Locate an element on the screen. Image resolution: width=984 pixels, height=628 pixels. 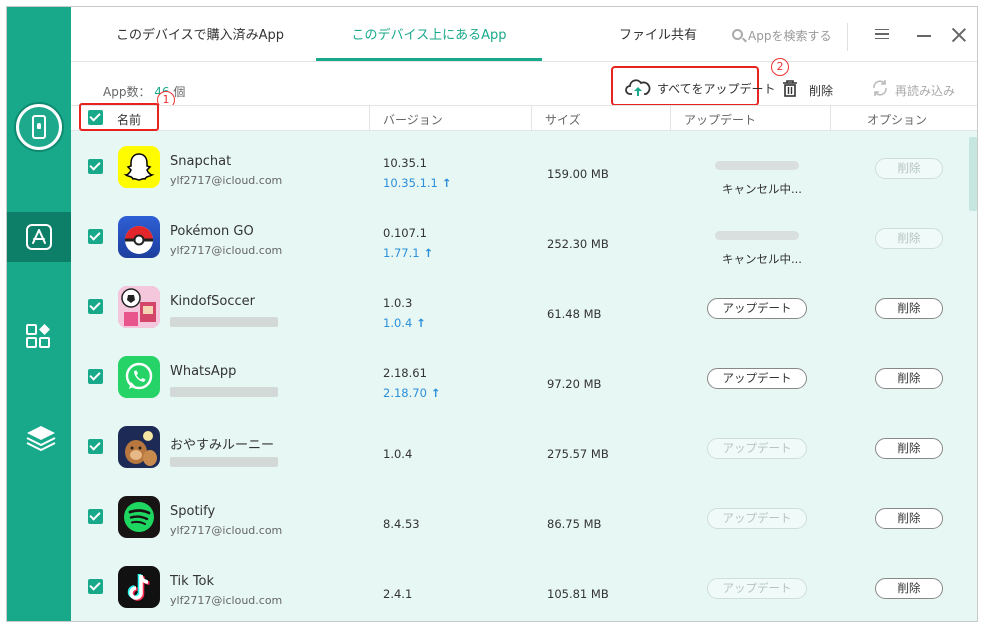
update-all-button: すべてをアップデート is located at coordinates (693, 86).